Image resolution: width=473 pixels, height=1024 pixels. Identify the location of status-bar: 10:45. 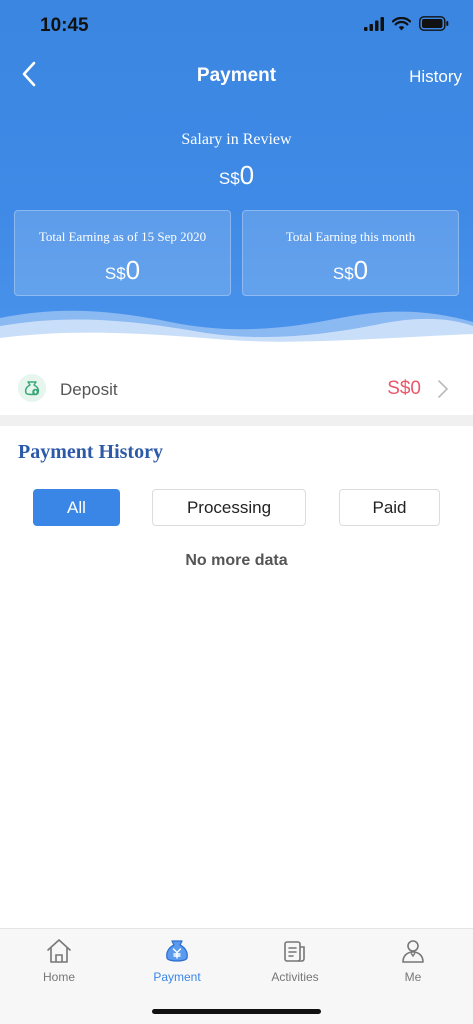
(236, 26).